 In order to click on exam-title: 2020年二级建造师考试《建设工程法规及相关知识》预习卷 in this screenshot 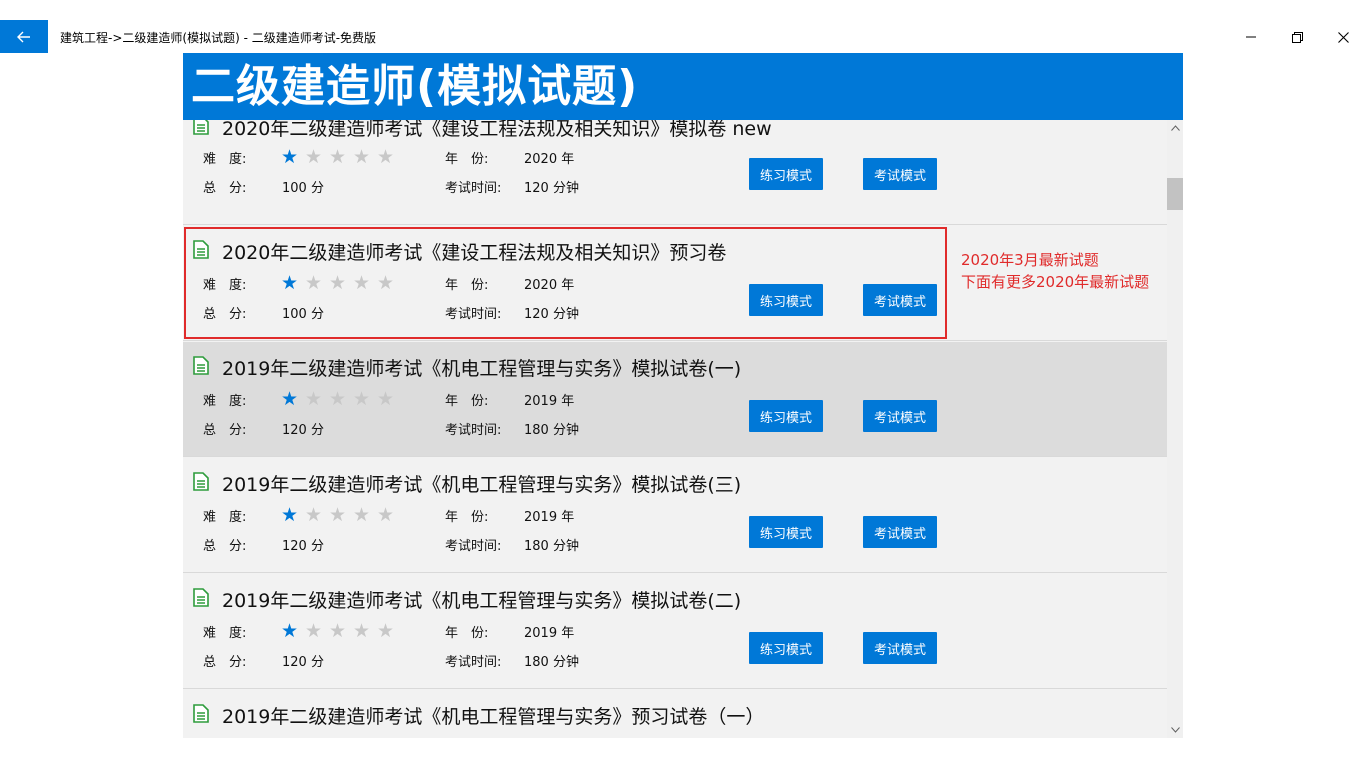, I will do `click(474, 253)`.